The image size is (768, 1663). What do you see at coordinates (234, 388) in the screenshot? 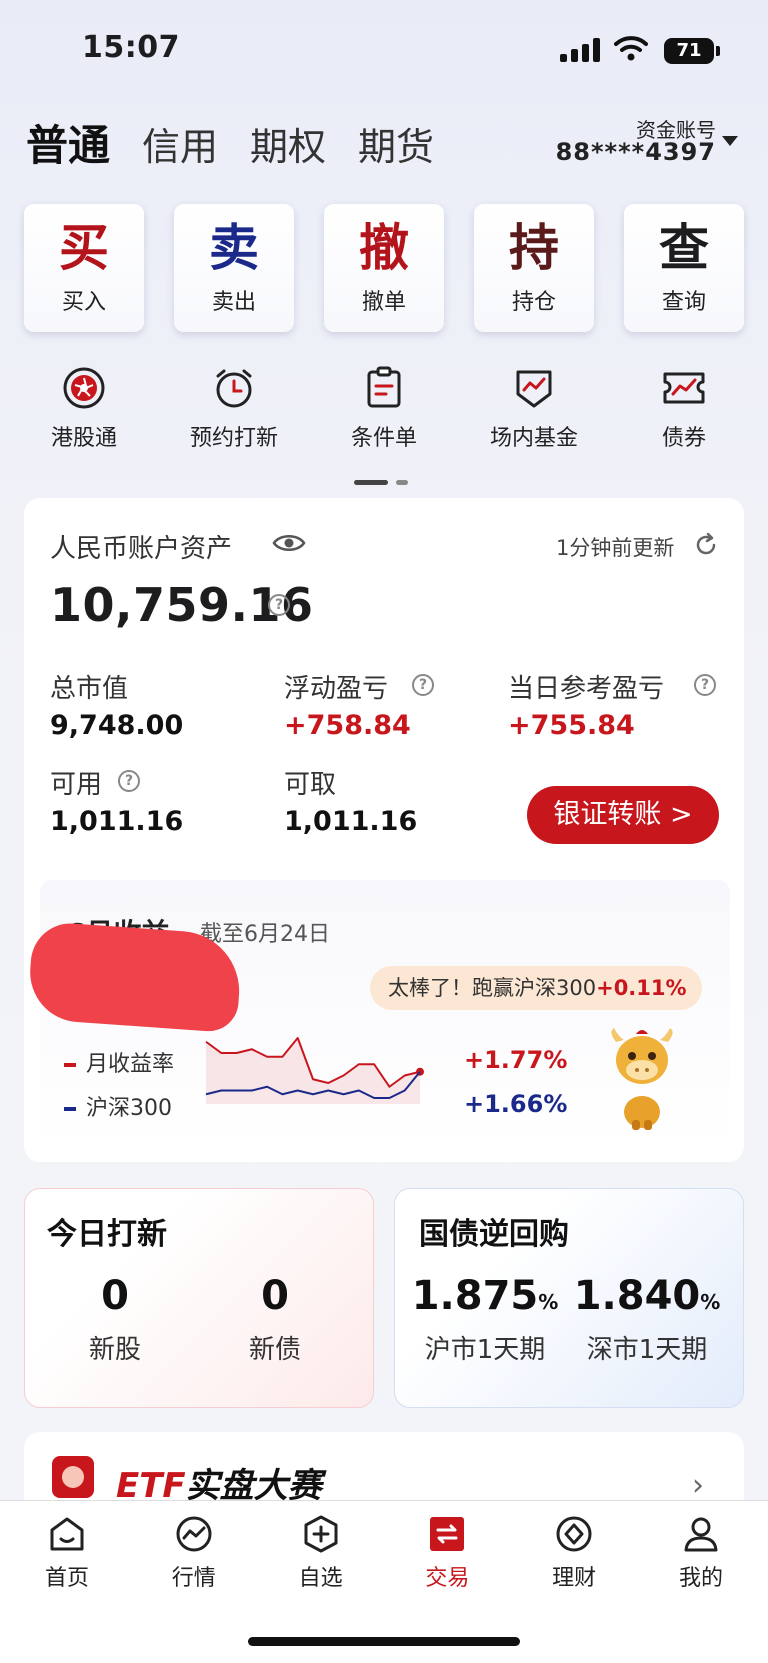
I see `alarm-clock-icon` at bounding box center [234, 388].